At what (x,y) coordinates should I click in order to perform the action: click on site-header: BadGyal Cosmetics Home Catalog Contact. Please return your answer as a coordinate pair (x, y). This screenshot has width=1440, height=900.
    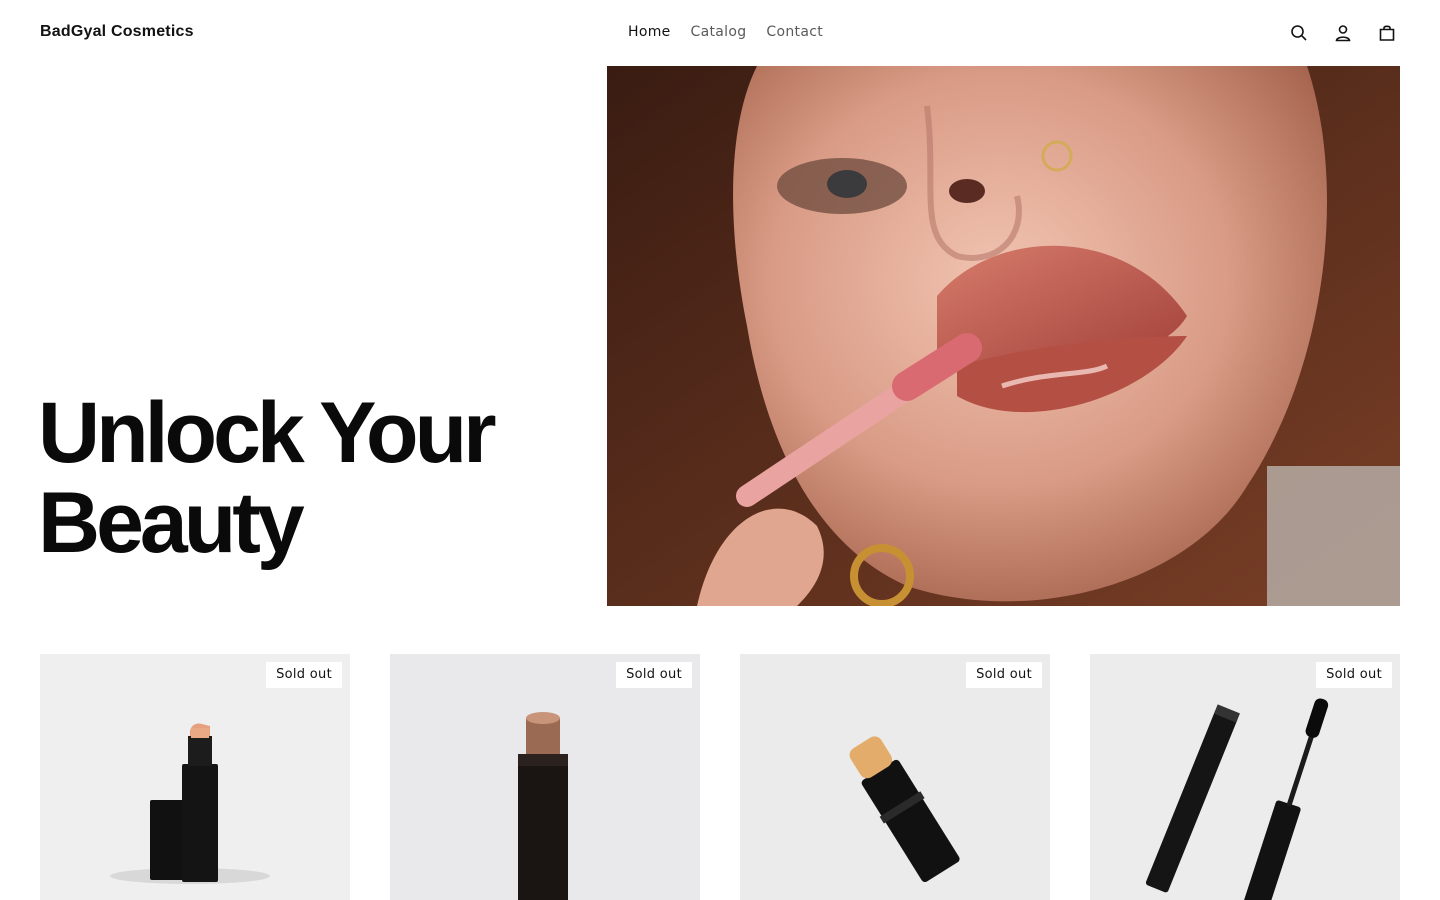
    Looking at the image, I should click on (720, 33).